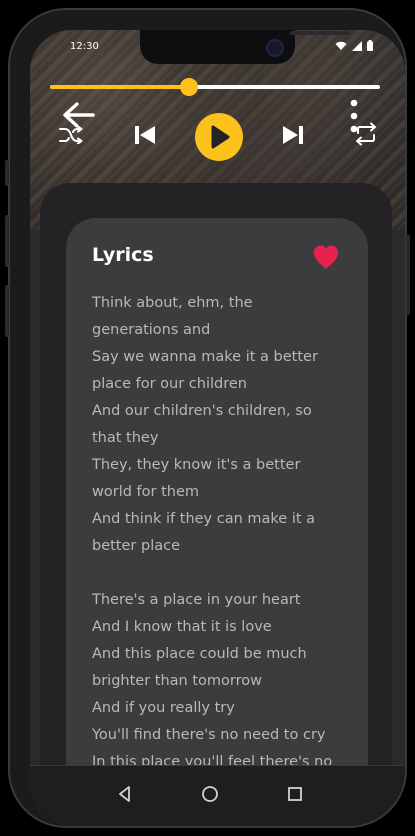 The image size is (415, 836). I want to click on play-button, so click(219, 137).